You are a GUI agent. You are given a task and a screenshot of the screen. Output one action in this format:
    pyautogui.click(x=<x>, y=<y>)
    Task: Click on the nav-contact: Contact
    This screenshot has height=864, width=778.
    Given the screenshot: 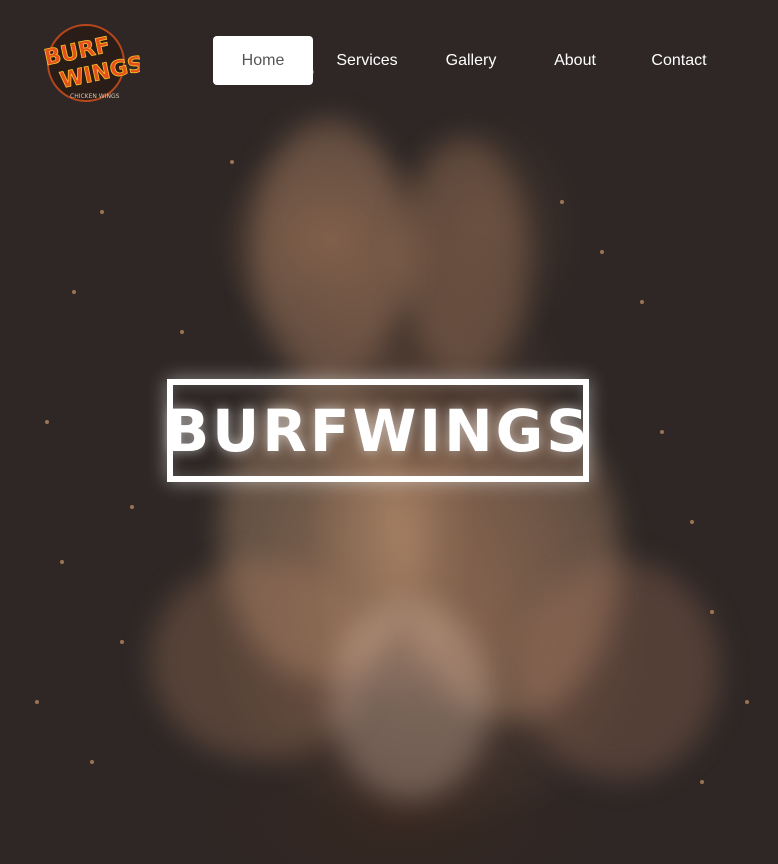 What is the action you would take?
    pyautogui.click(x=679, y=60)
    